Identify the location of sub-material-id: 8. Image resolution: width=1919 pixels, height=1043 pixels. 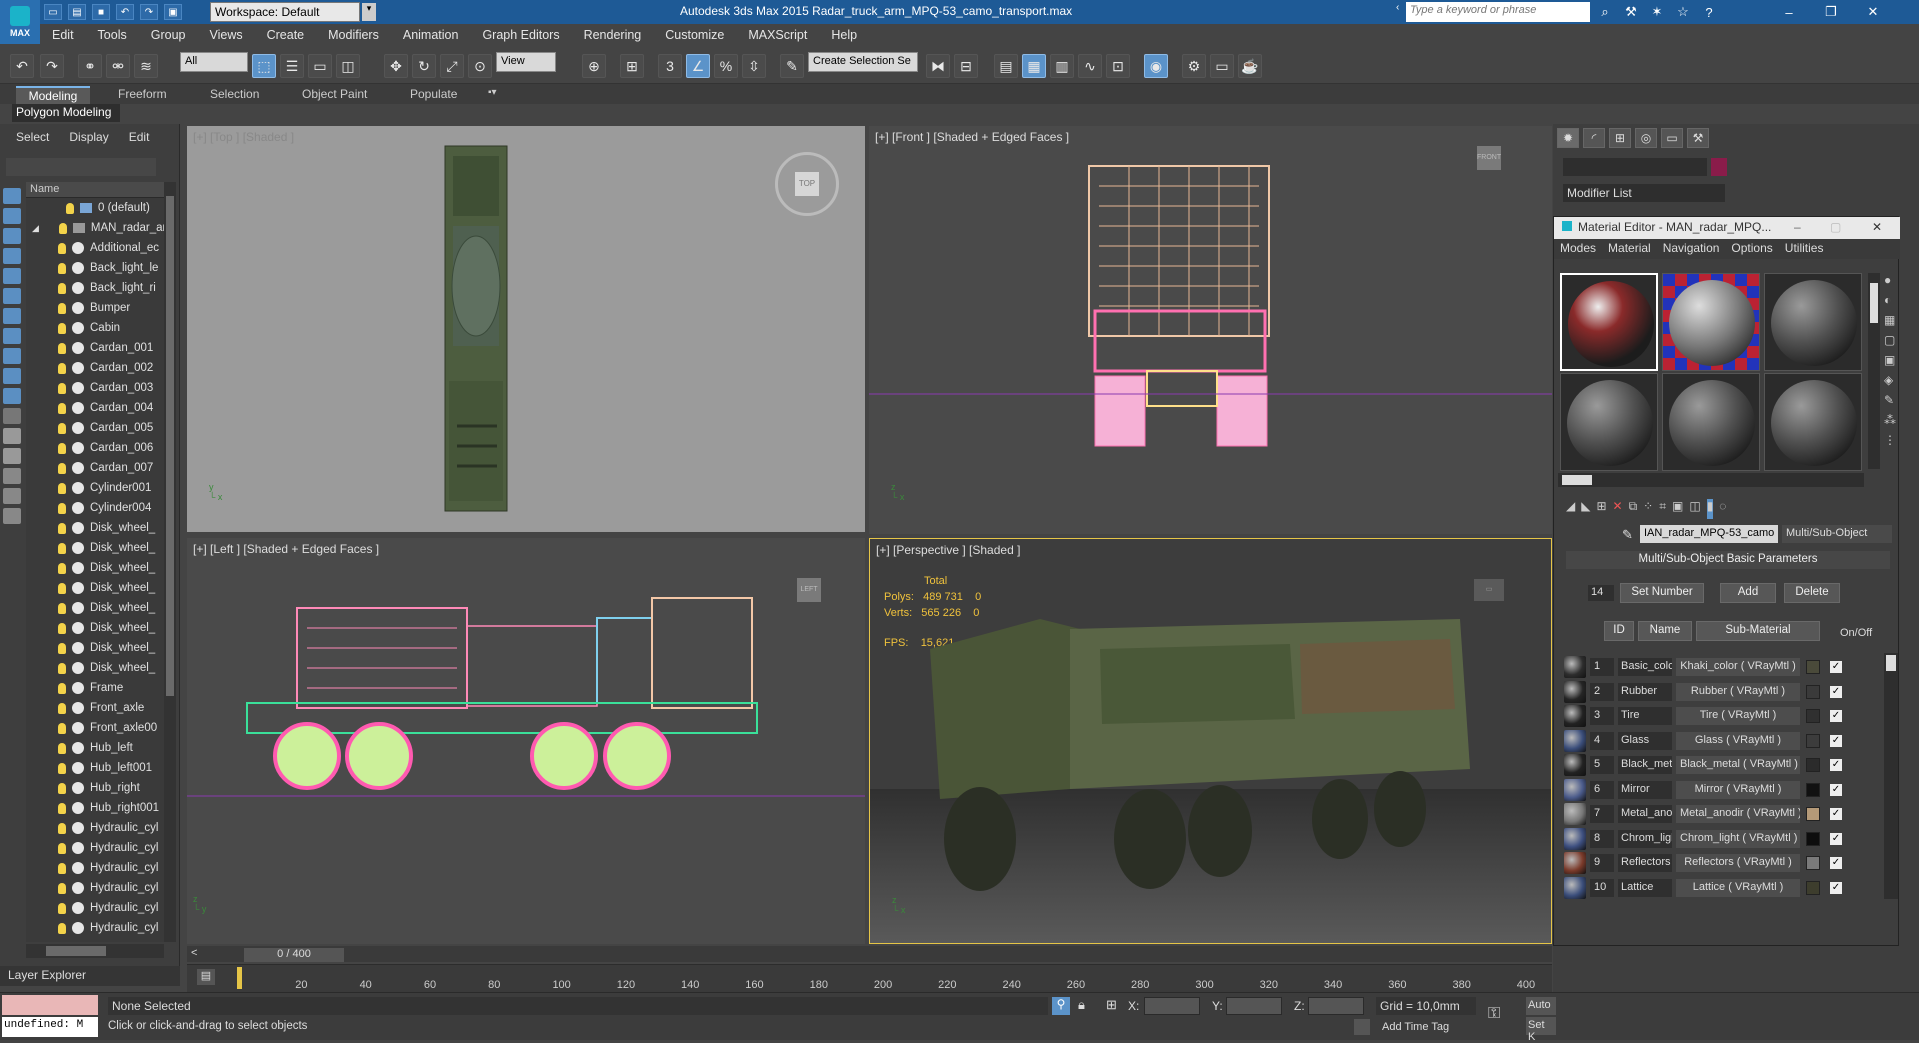
(1602, 838).